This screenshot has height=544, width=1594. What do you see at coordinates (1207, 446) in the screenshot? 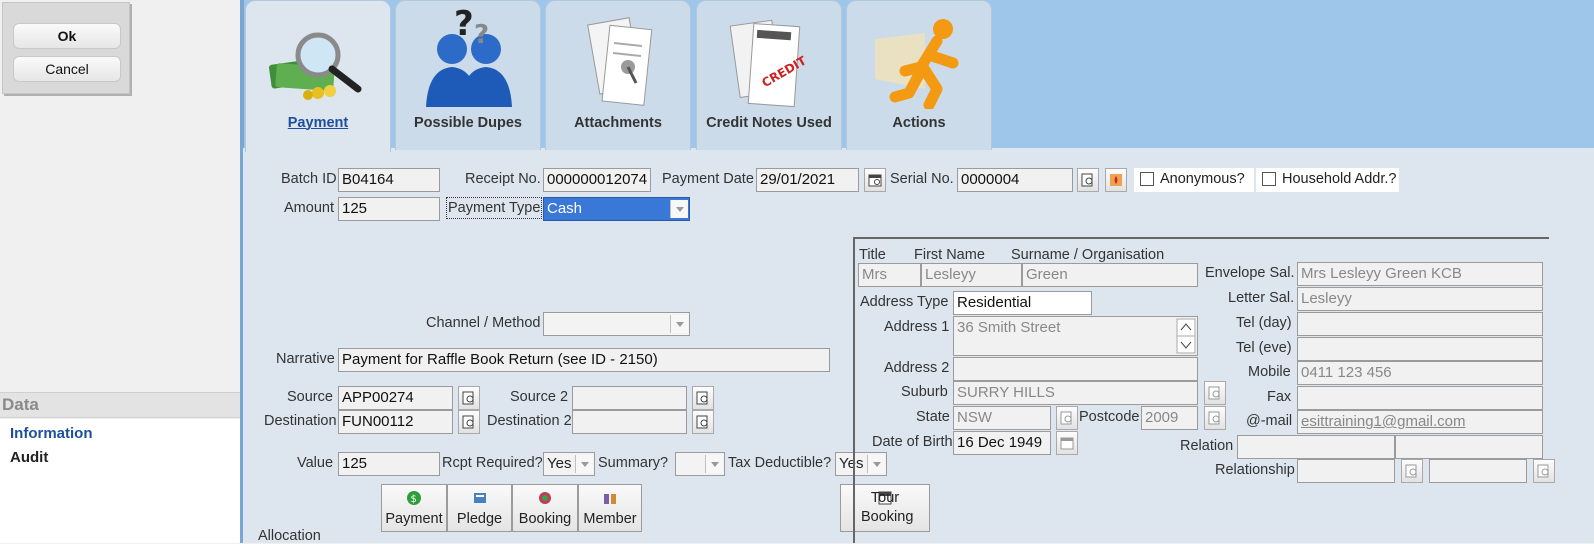
I see `relation-label: Relation` at bounding box center [1207, 446].